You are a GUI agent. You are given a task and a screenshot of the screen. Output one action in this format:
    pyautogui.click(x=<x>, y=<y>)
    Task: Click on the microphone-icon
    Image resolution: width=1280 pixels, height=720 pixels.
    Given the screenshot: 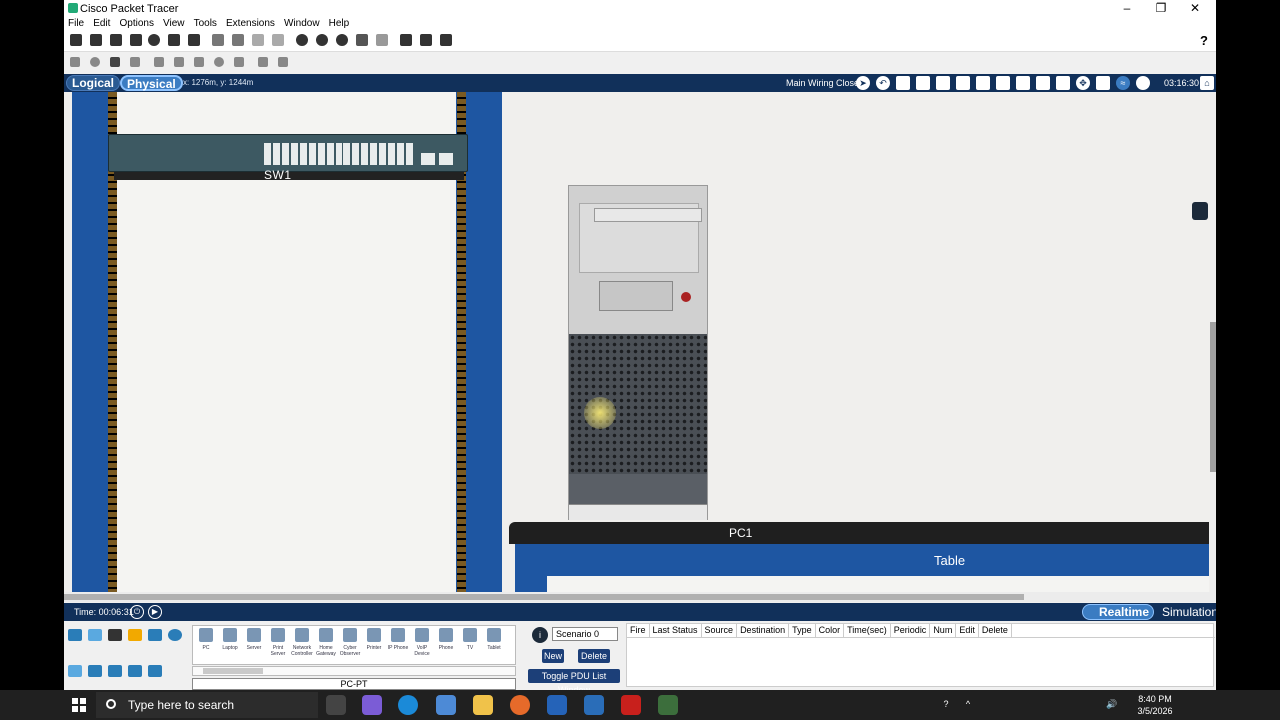 What is the action you would take?
    pyautogui.click(x=1066, y=705)
    